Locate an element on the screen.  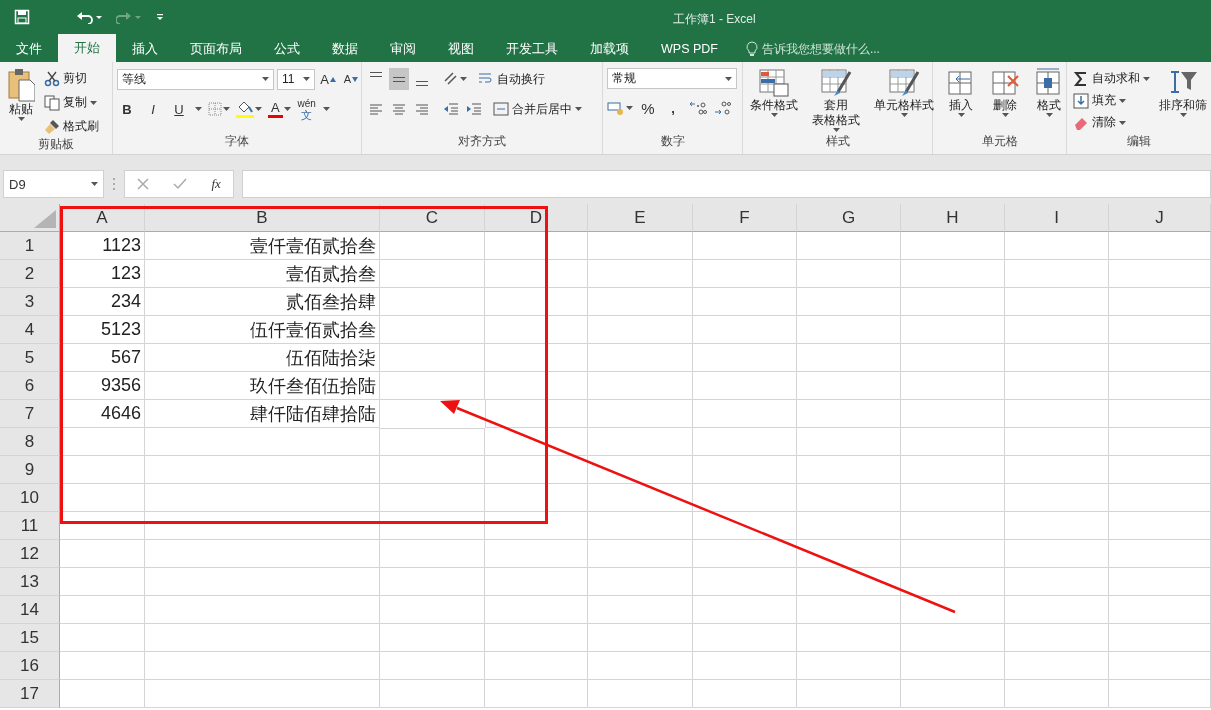
save-icon is located at coordinates (22, 17).